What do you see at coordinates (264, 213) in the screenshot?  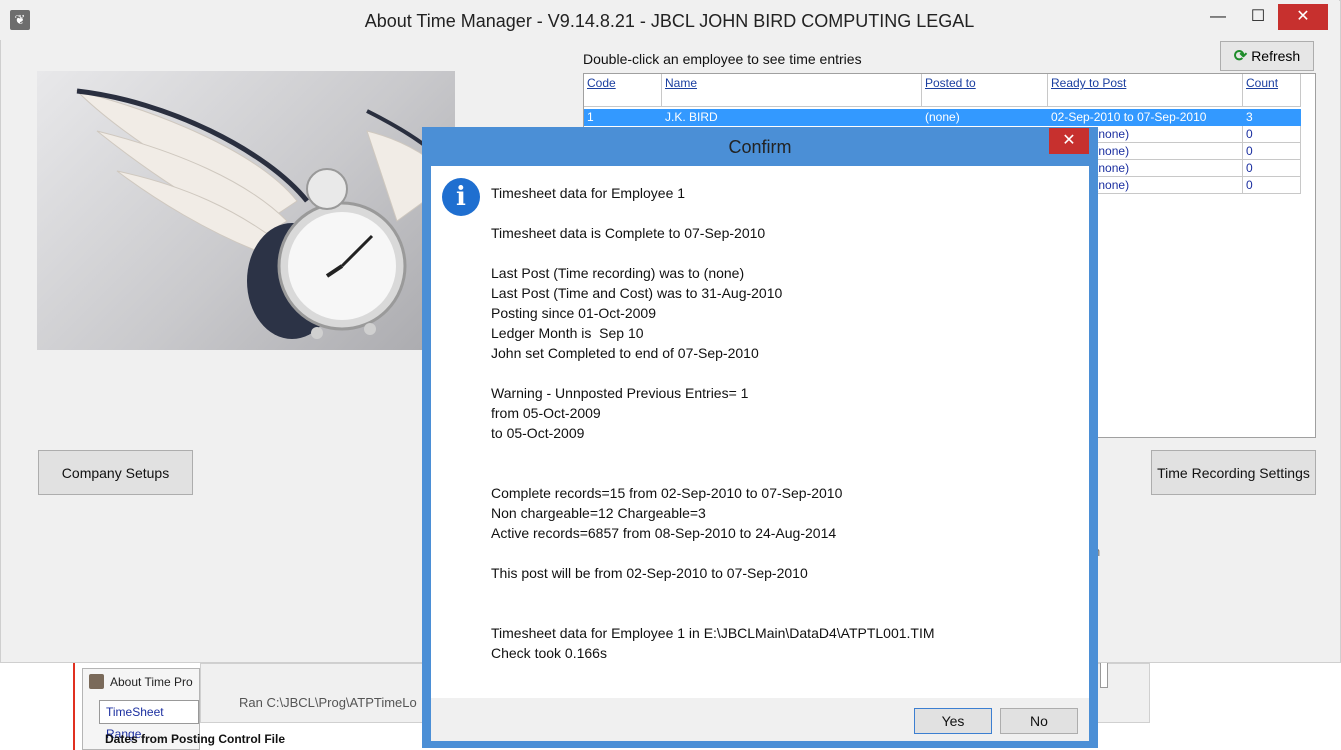 I see `flying-clock-illustration` at bounding box center [264, 213].